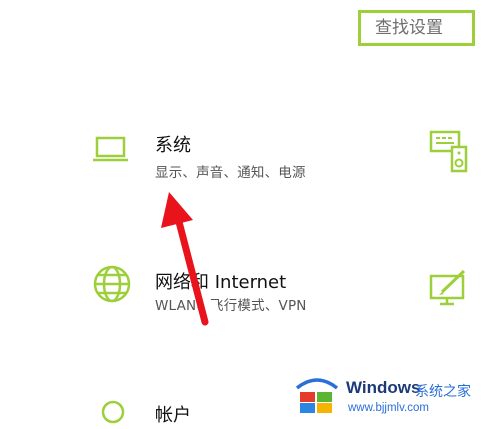 This screenshot has width=481, height=429. What do you see at coordinates (383, 387) in the screenshot?
I see `watermark-brand: Windows` at bounding box center [383, 387].